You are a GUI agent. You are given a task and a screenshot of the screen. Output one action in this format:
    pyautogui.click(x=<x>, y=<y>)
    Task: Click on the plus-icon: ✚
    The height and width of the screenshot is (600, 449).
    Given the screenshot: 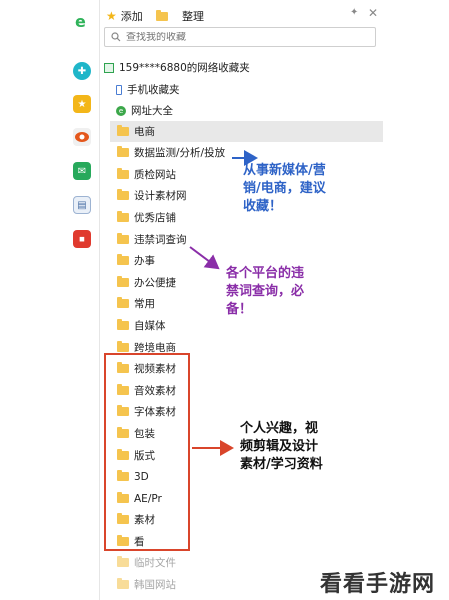 What is the action you would take?
    pyautogui.click(x=82, y=71)
    